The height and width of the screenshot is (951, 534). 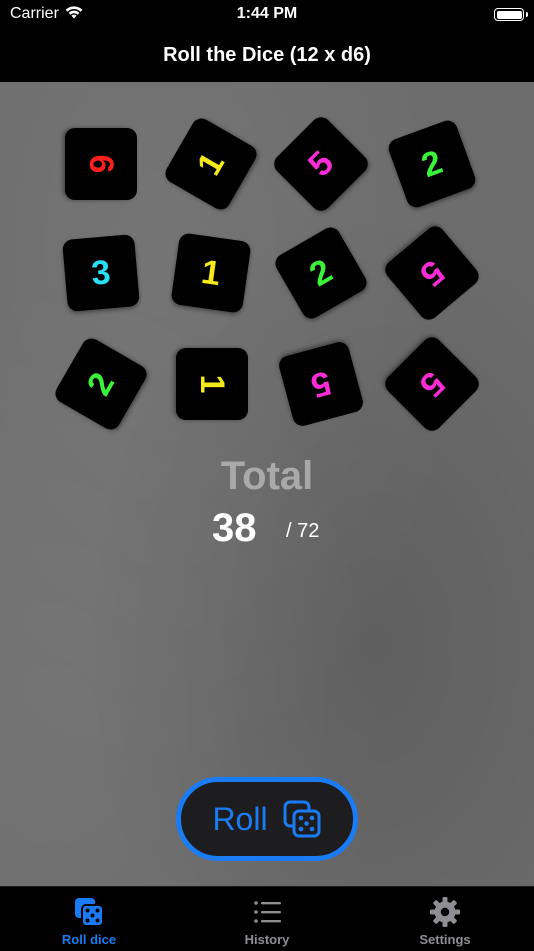 I want to click on die-6: 1, so click(x=211, y=273).